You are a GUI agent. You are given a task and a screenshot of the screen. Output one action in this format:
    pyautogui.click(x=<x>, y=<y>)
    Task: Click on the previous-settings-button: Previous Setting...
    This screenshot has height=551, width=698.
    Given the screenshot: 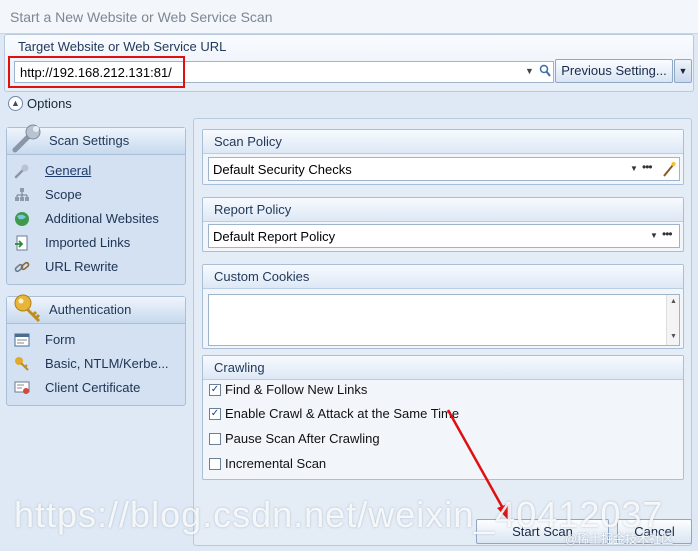 What is the action you would take?
    pyautogui.click(x=614, y=71)
    